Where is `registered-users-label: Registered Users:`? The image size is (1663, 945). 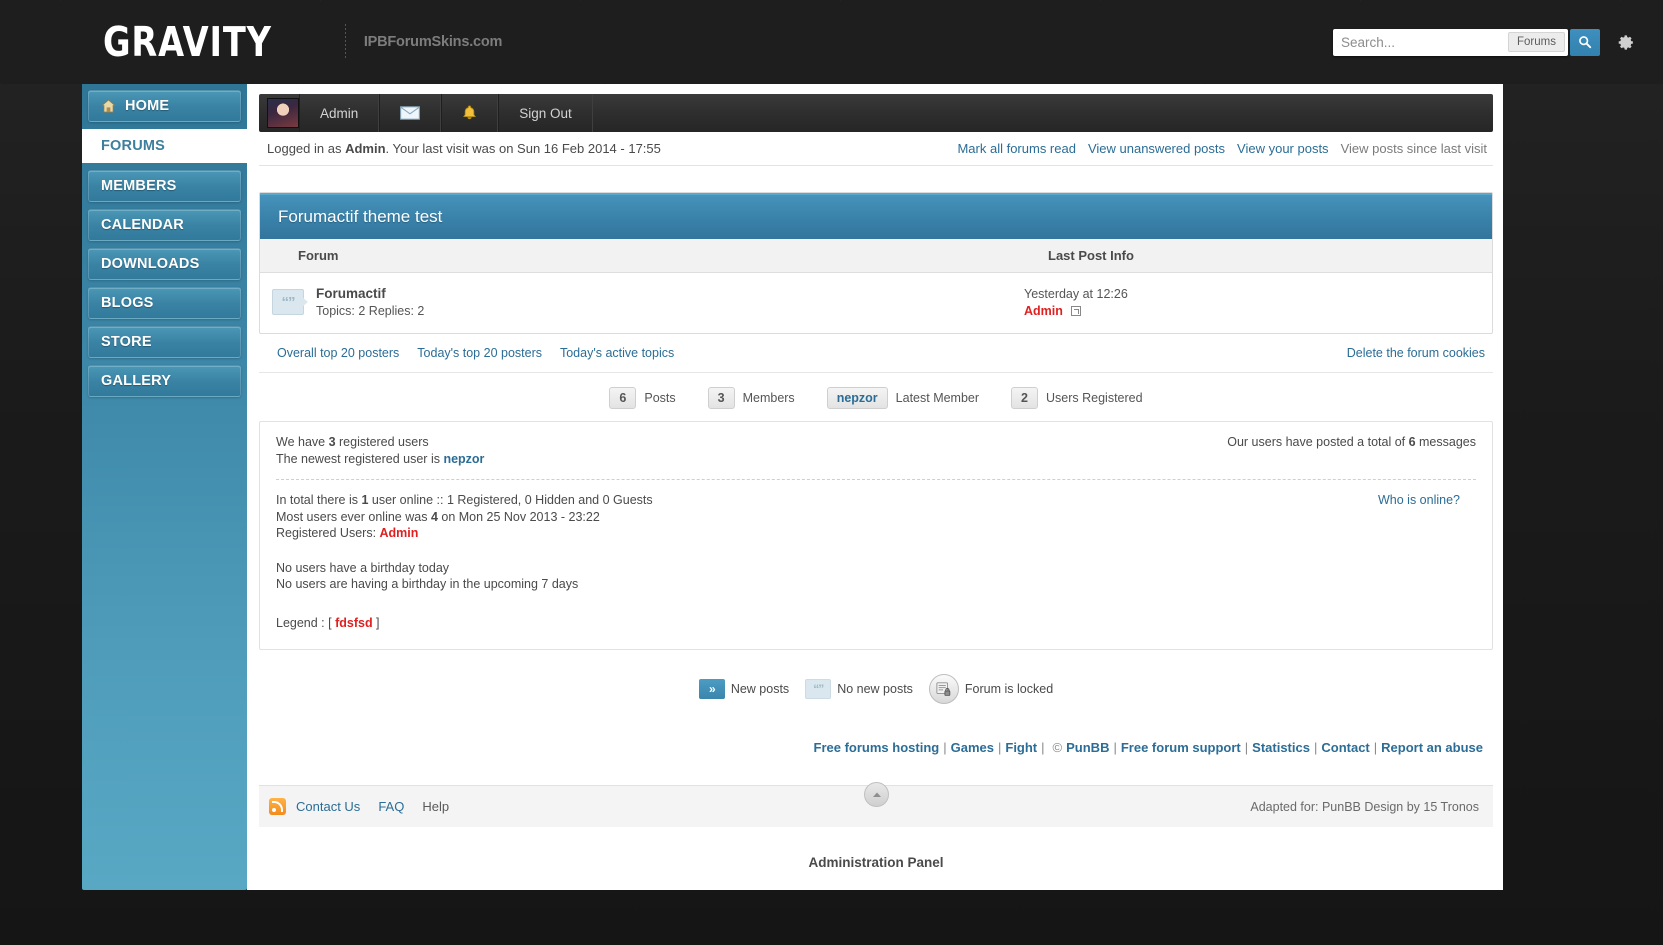 registered-users-label: Registered Users: is located at coordinates (328, 533).